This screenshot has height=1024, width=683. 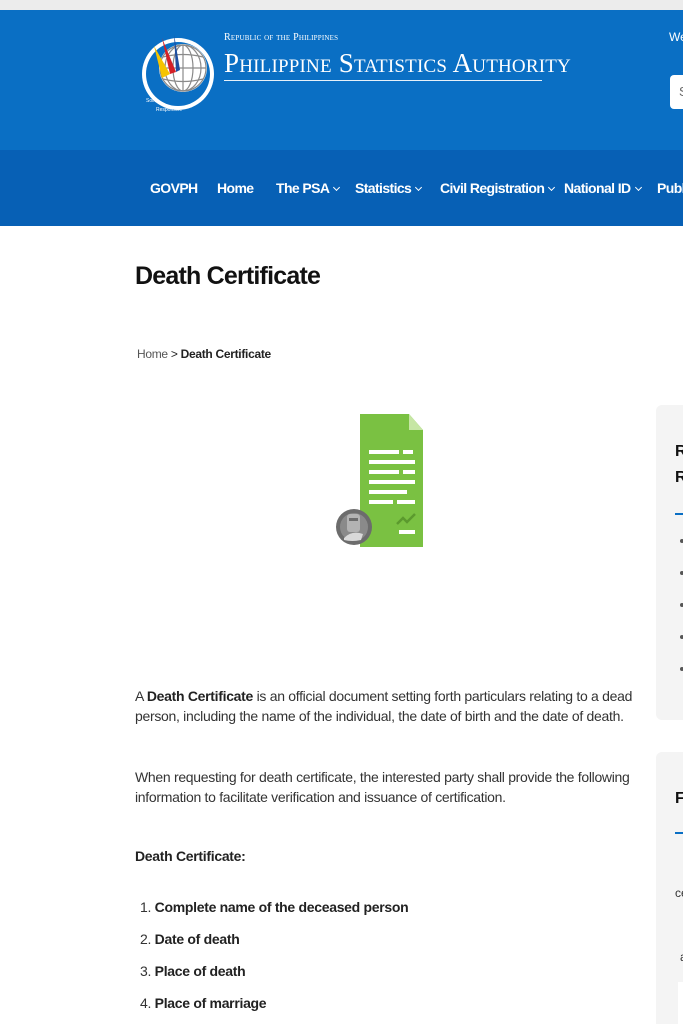 What do you see at coordinates (679, 798) in the screenshot?
I see `sidebar-card-title: F` at bounding box center [679, 798].